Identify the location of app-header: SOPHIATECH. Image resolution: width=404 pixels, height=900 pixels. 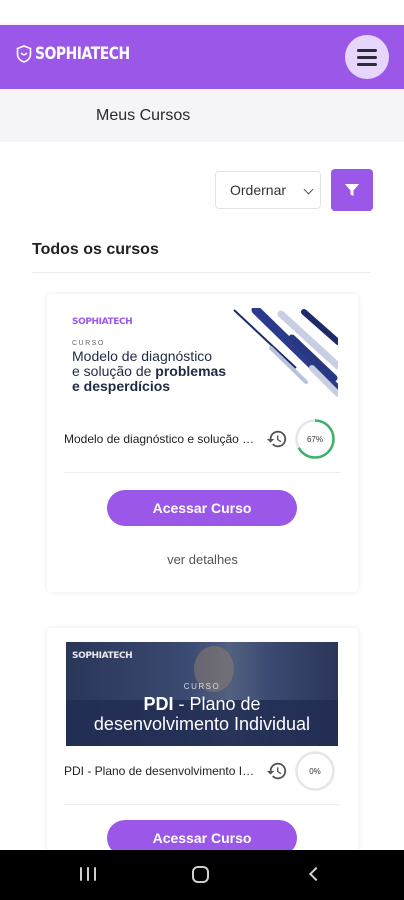
(202, 57).